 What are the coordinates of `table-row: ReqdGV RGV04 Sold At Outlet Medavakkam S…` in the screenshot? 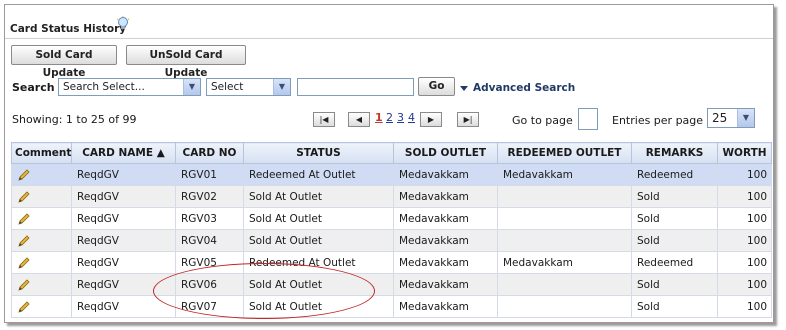 It's located at (391, 240).